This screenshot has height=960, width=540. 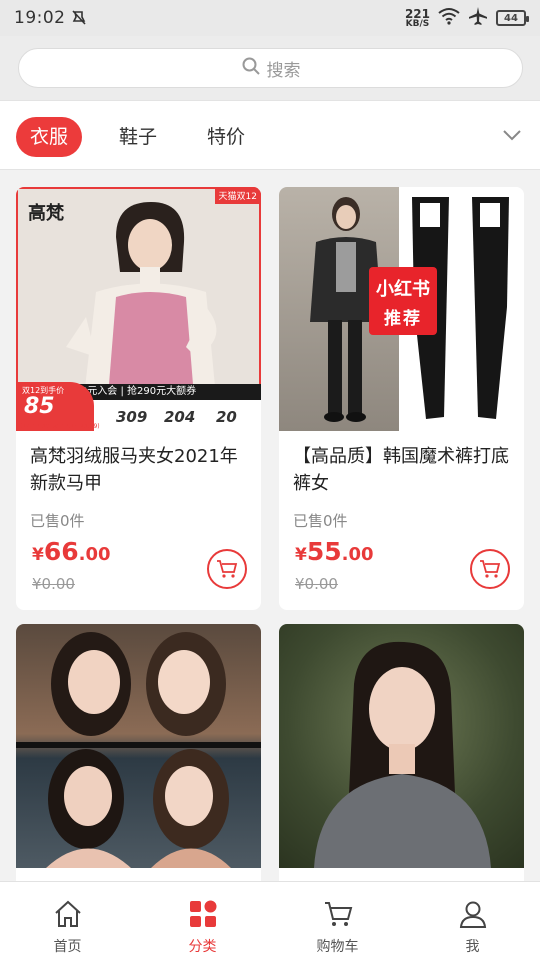 What do you see at coordinates (67, 947) in the screenshot?
I see `nav-home-label: 首页` at bounding box center [67, 947].